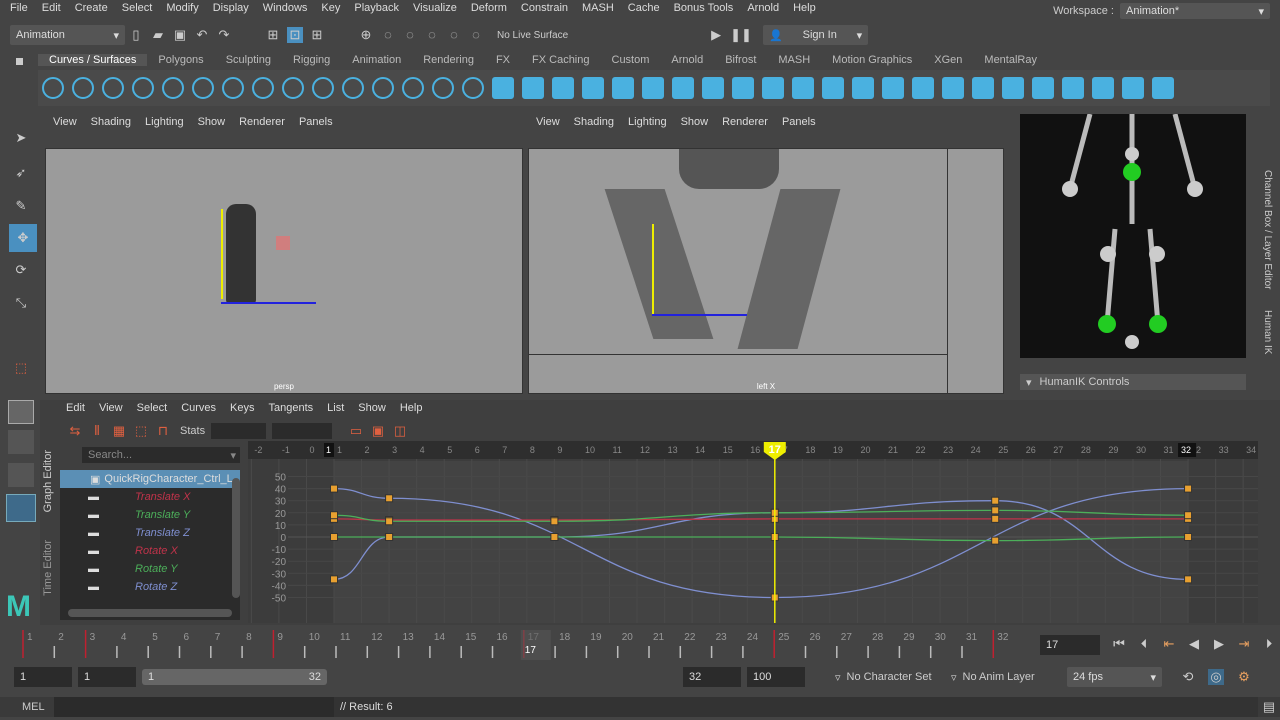  What do you see at coordinates (67, 35) in the screenshot?
I see `menu-set-dropdown: Animation ▾` at bounding box center [67, 35].